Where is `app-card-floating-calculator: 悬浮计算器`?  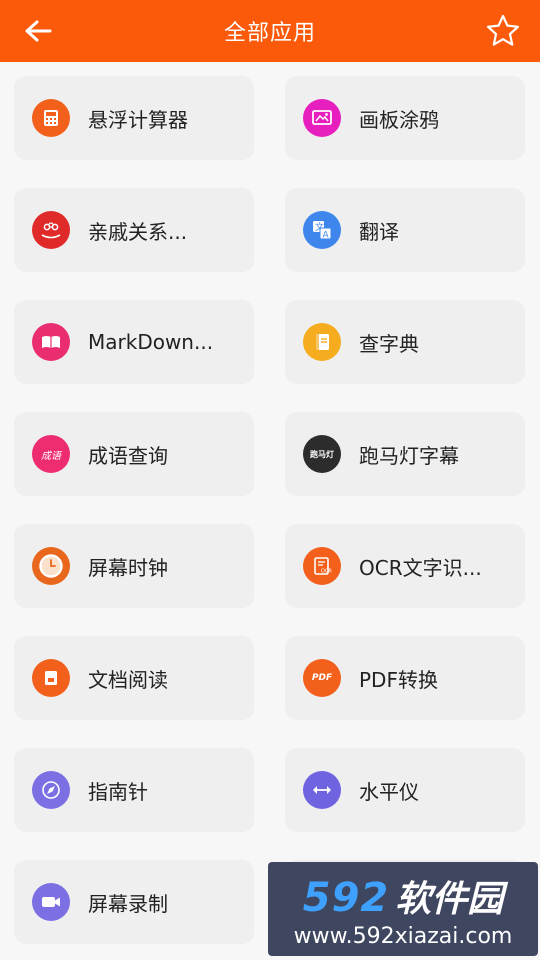 app-card-floating-calculator: 悬浮计算器 is located at coordinates (134, 118).